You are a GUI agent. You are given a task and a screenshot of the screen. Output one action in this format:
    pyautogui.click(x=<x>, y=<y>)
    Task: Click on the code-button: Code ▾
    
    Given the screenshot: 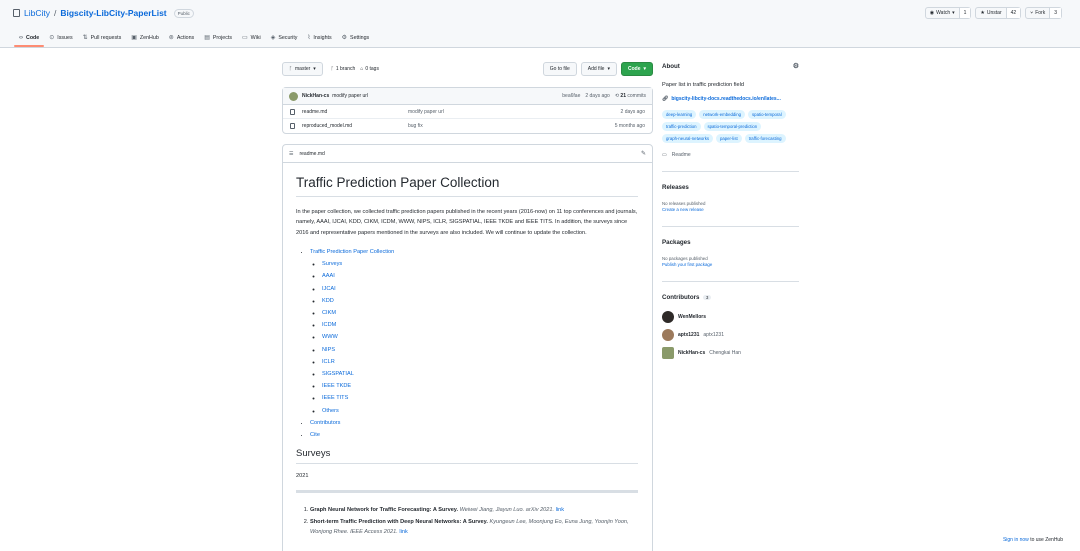 What is the action you would take?
    pyautogui.click(x=636, y=69)
    